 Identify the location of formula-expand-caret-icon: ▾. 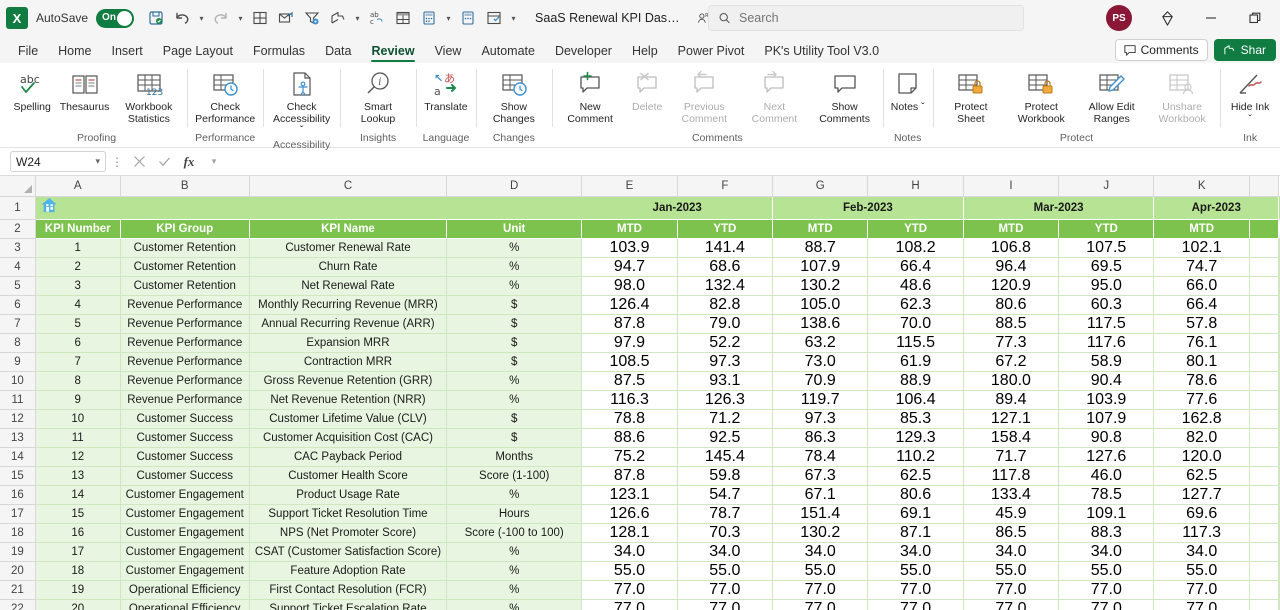
(214, 162).